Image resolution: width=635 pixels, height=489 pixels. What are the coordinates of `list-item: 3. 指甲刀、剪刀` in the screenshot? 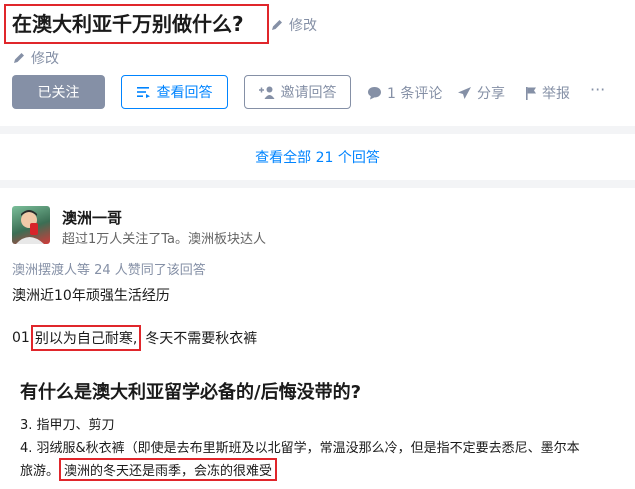 It's located at (67, 425).